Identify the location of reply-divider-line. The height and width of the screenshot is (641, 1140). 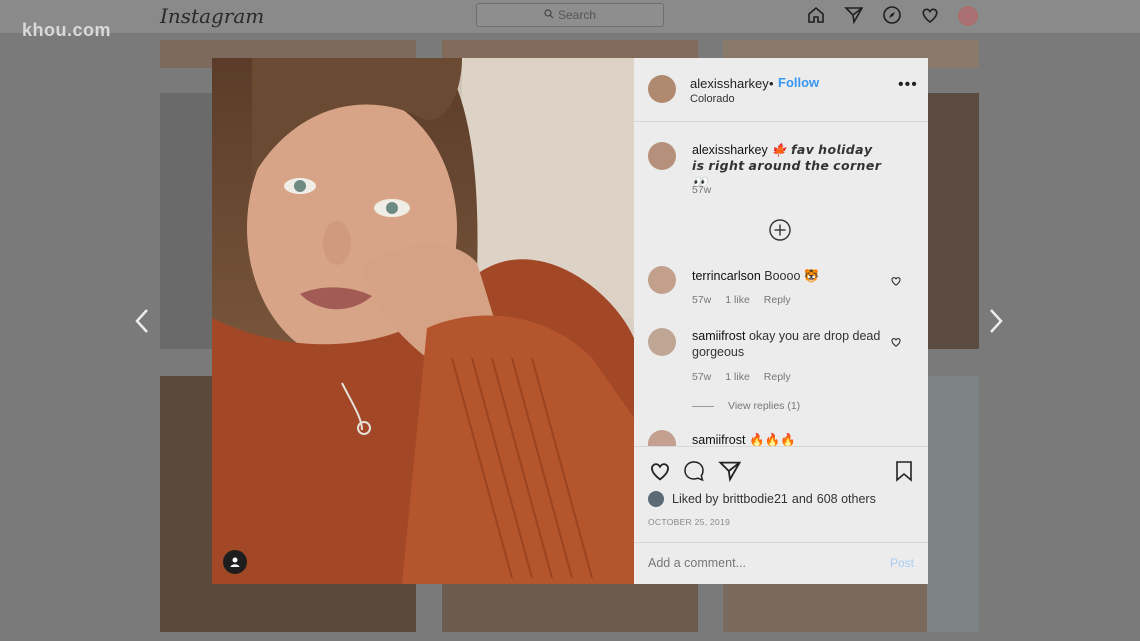
(703, 406).